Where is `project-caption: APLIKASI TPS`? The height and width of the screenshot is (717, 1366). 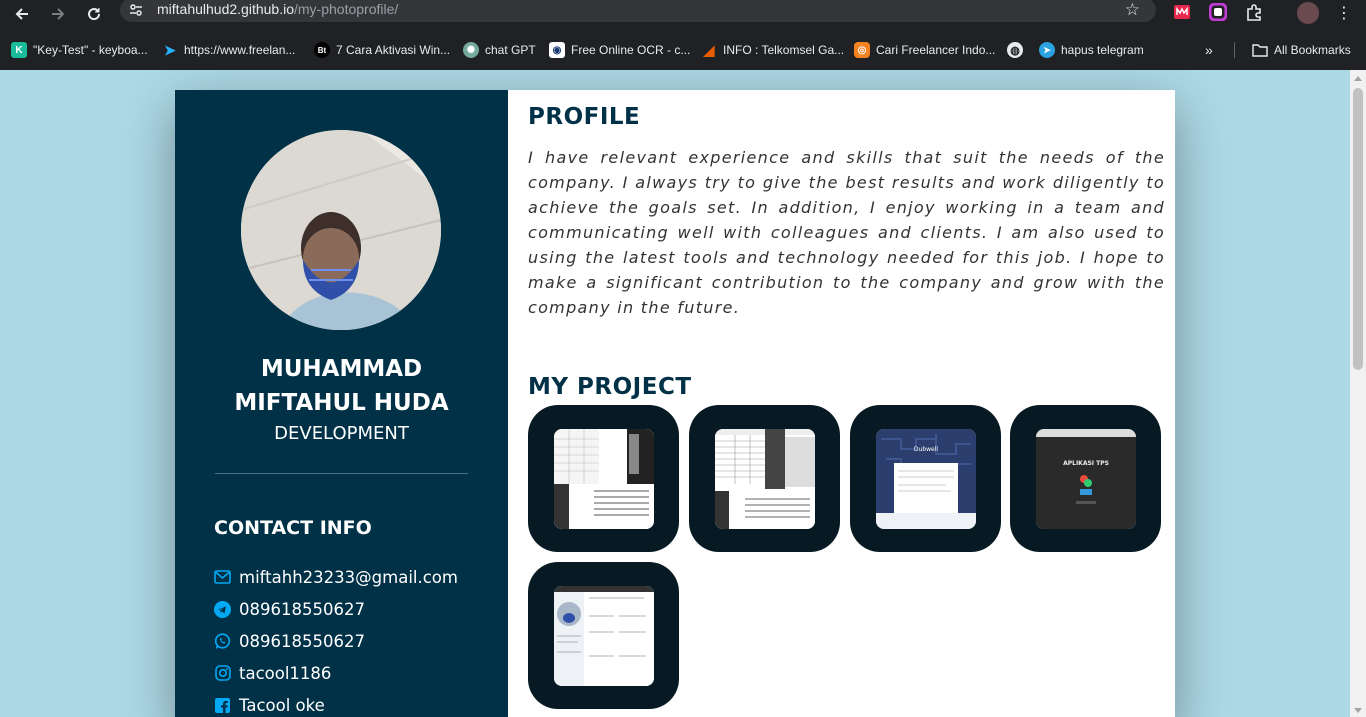
project-caption: APLIKASI TPS is located at coordinates (1086, 463).